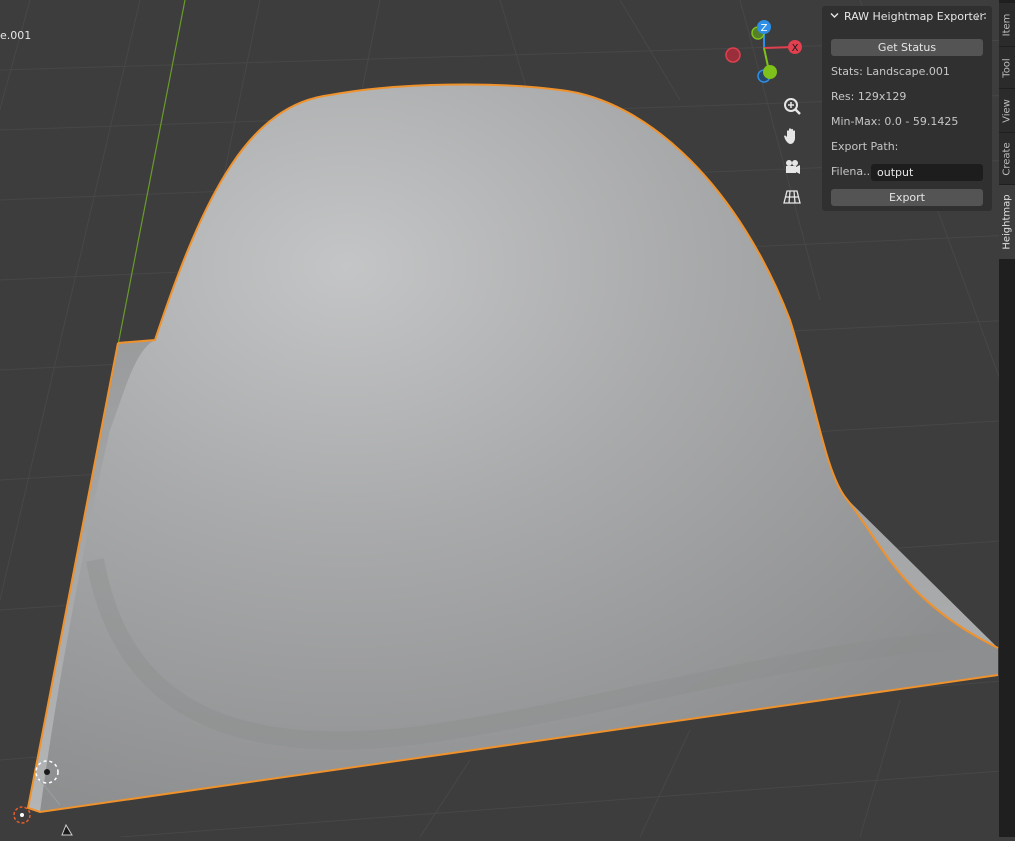 This screenshot has width=1015, height=841. I want to click on resolution-text: Res: 129x129, so click(869, 96).